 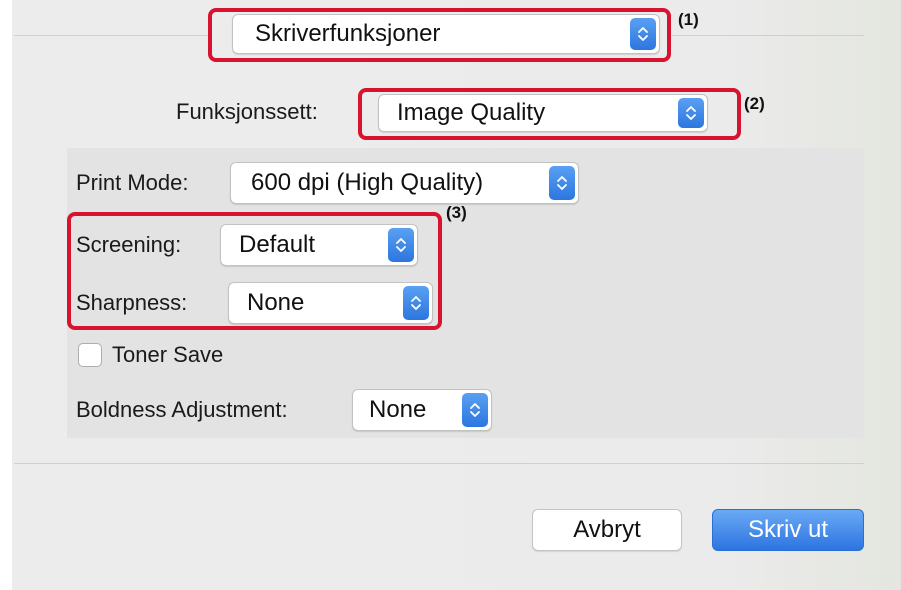 What do you see at coordinates (456, 212) in the screenshot?
I see `callout-3: (3)` at bounding box center [456, 212].